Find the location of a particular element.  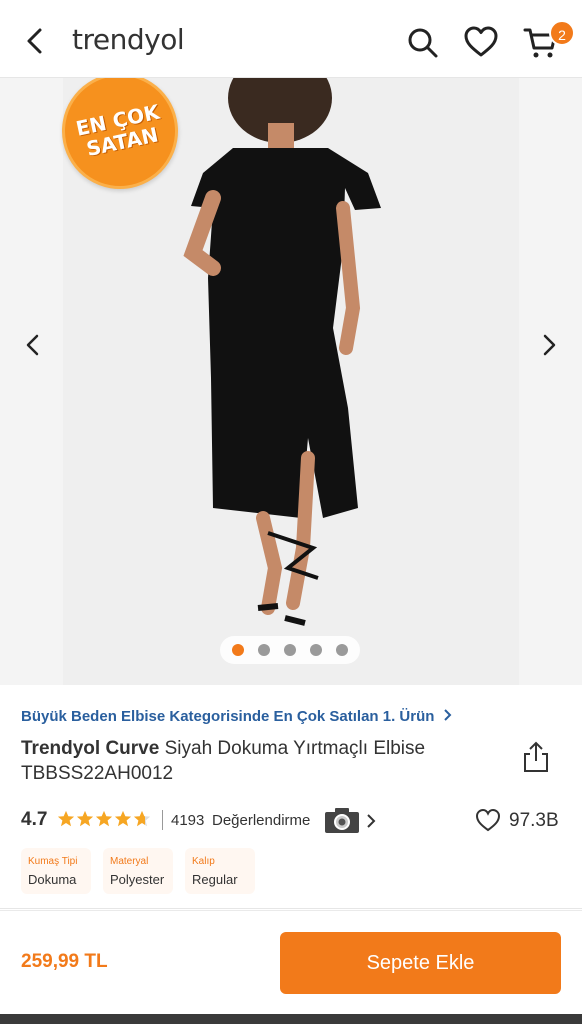

product-price: 259,99 TL is located at coordinates (64, 961).